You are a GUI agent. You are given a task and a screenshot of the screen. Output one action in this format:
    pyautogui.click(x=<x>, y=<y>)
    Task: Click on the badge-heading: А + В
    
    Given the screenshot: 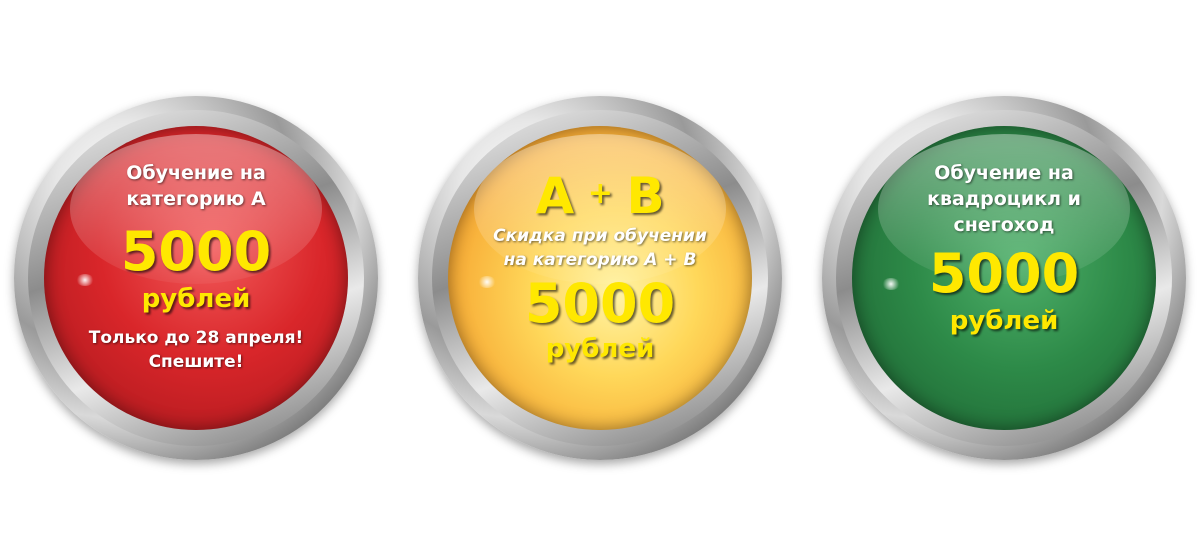 What is the action you would take?
    pyautogui.click(x=600, y=201)
    